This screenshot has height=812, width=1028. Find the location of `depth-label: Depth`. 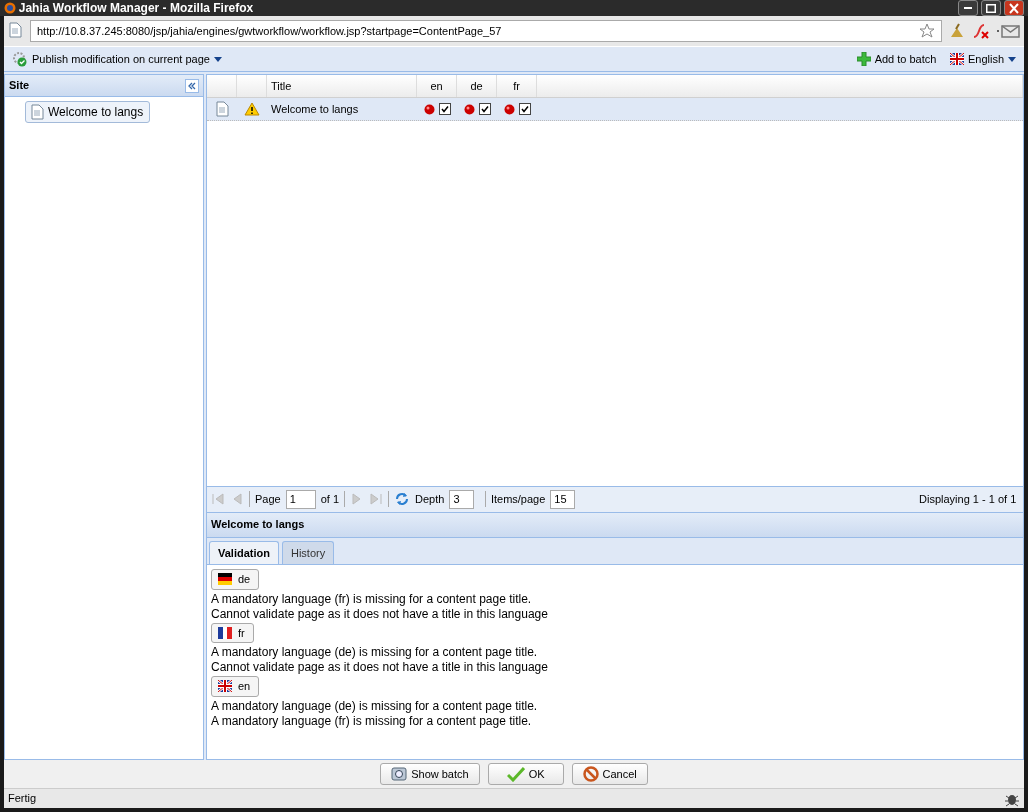

depth-label: Depth is located at coordinates (430, 499).